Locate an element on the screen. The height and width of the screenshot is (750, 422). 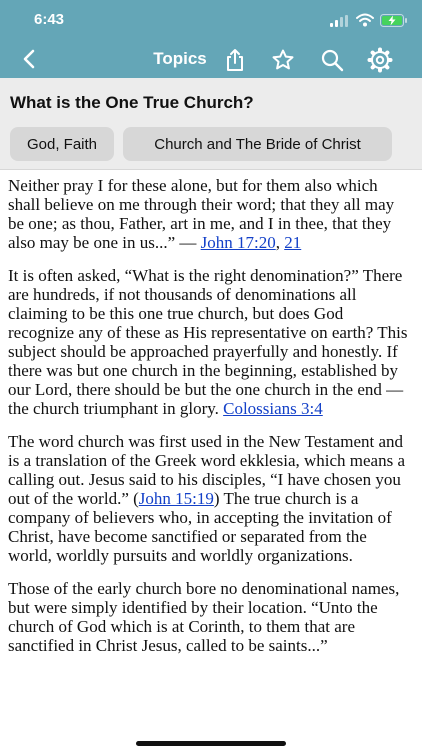
share-icon is located at coordinates (235, 60).